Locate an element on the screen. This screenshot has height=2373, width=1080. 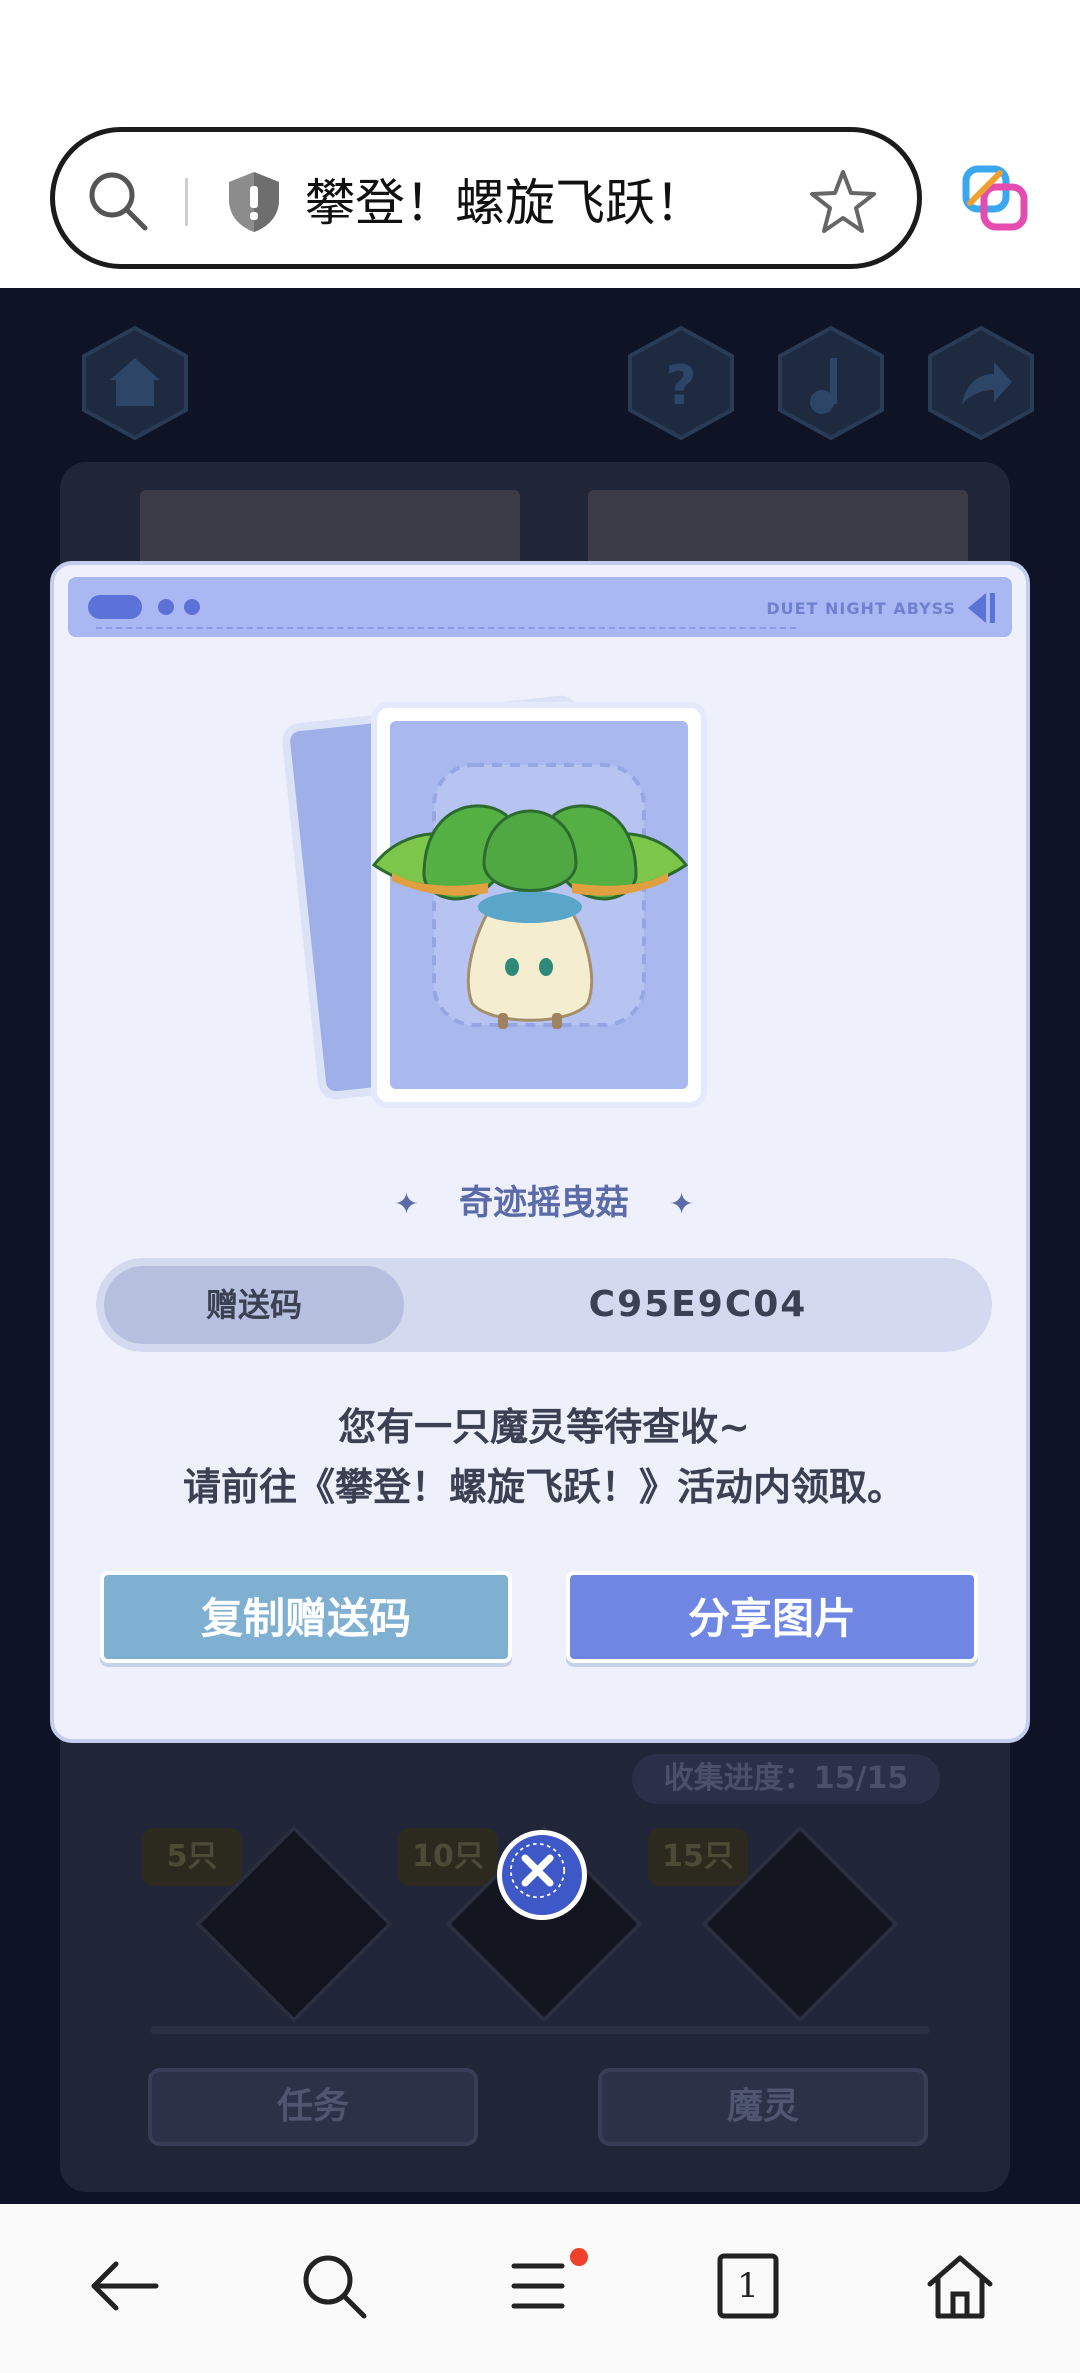
spirit-name-text: 奇迹摇曳菇 is located at coordinates (544, 1203).